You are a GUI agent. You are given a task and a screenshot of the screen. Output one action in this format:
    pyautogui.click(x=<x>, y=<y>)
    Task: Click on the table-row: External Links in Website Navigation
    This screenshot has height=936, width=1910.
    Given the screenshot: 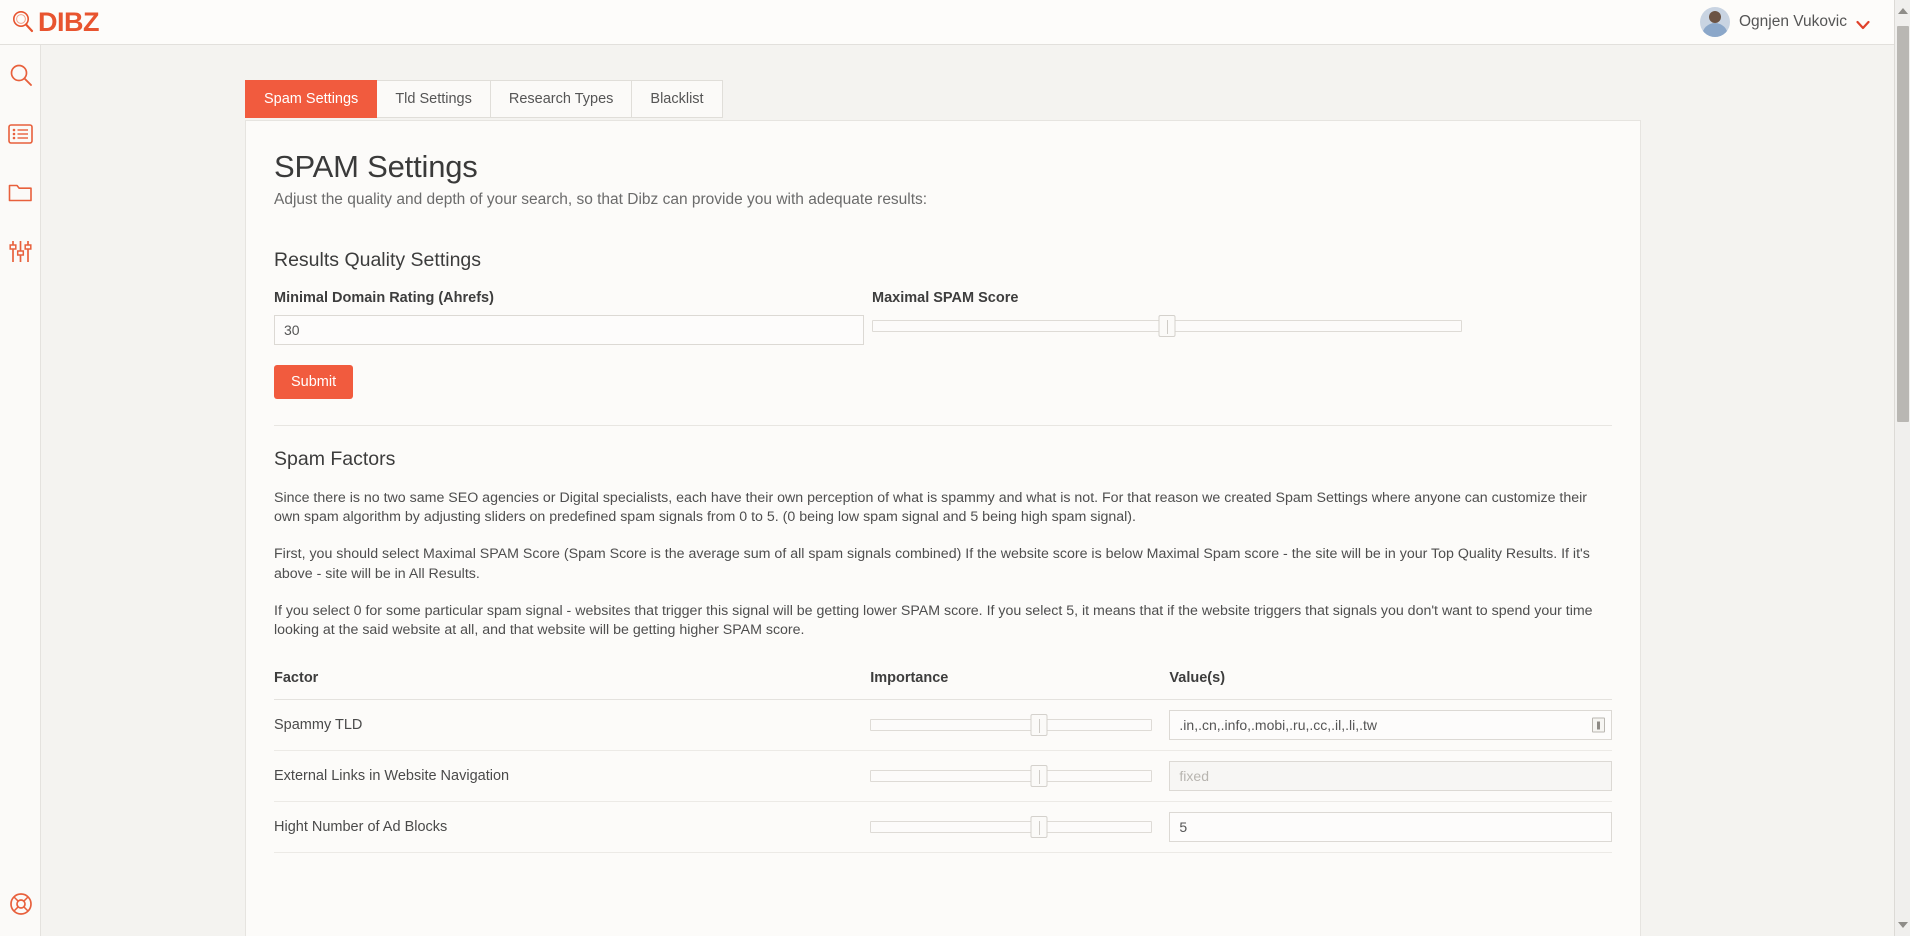 What is the action you would take?
    pyautogui.click(x=943, y=776)
    